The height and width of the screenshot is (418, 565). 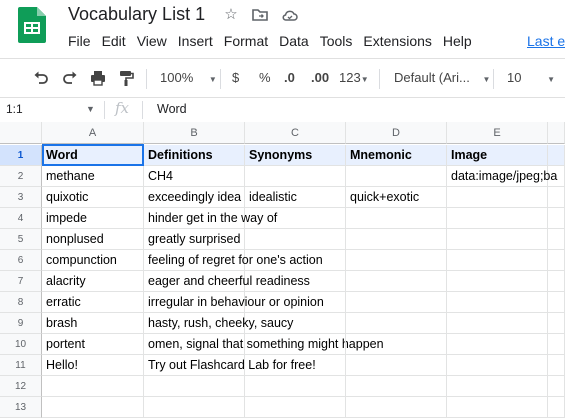 I want to click on move-folder-icon, so click(x=260, y=15).